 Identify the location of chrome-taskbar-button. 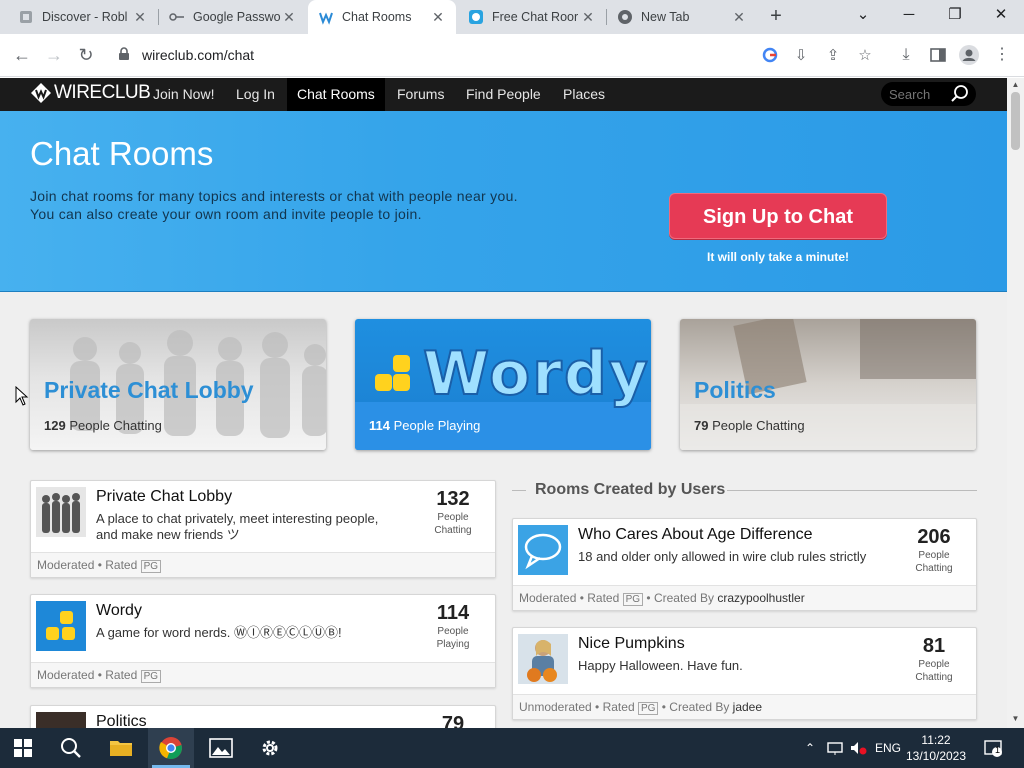
(171, 748).